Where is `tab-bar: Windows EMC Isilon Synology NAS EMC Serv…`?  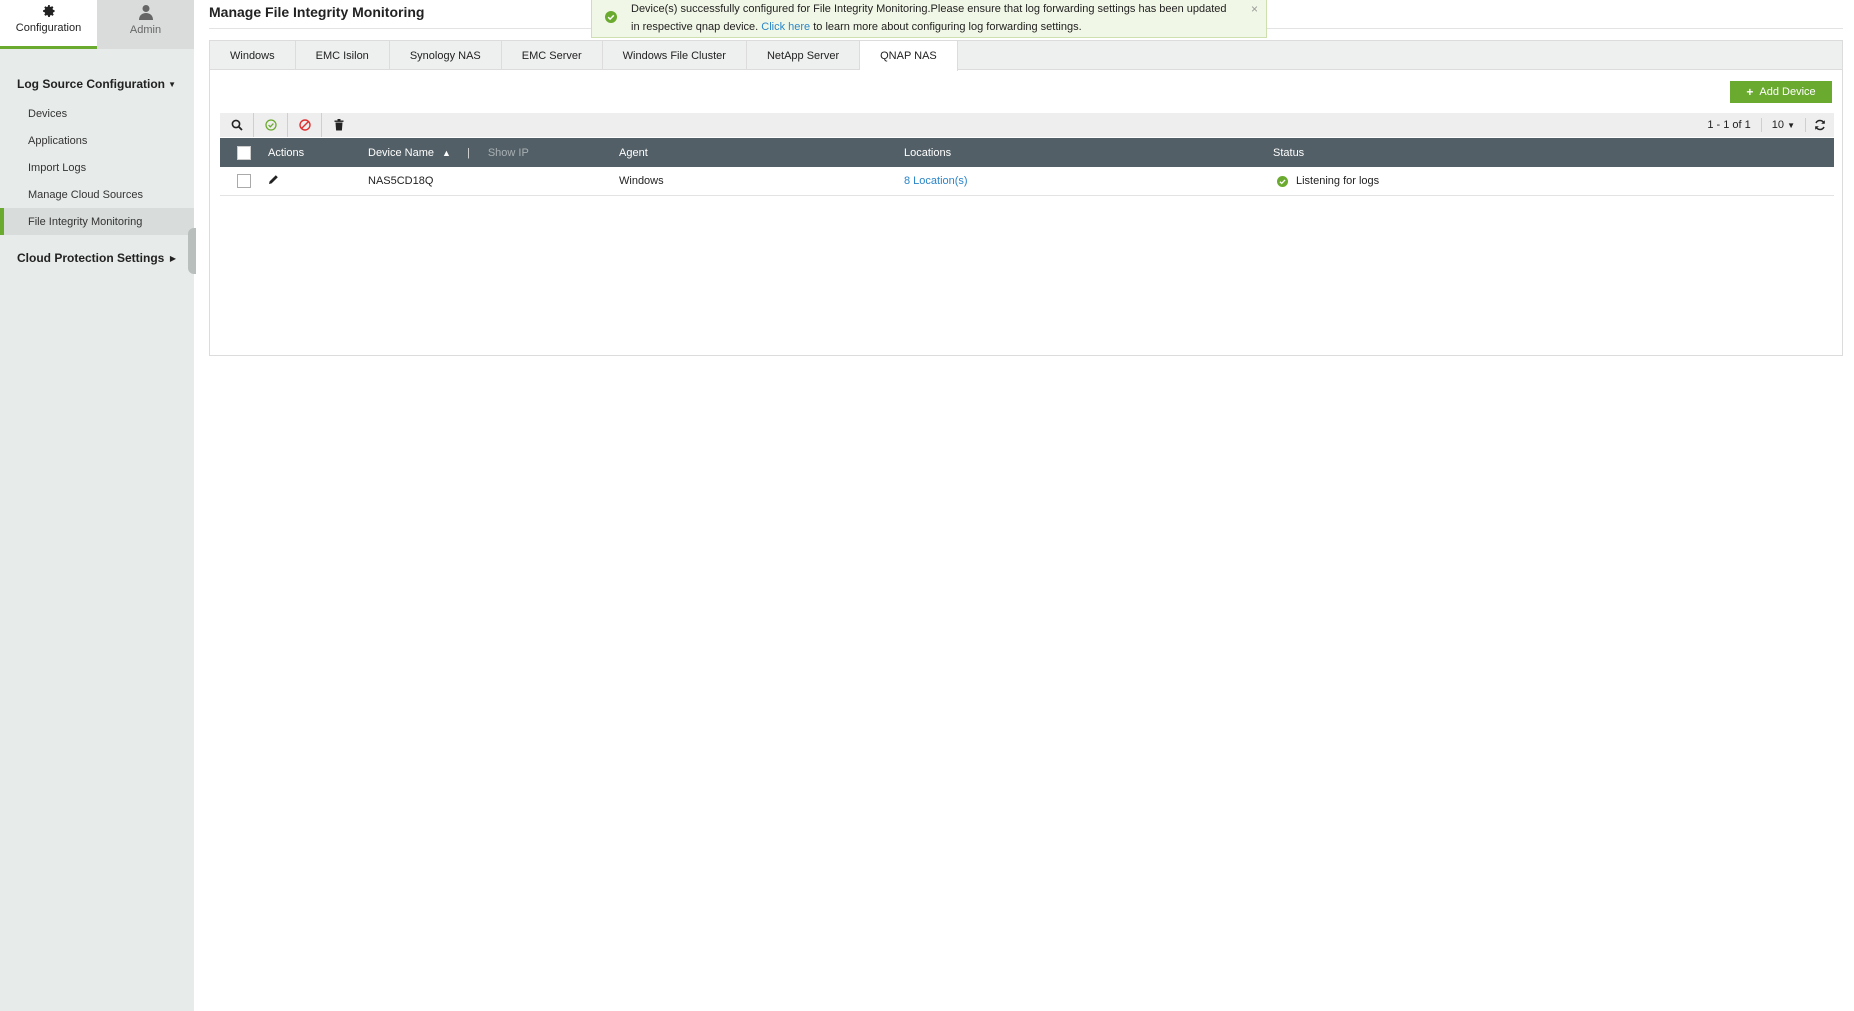
tab-bar: Windows EMC Isilon Synology NAS EMC Serv… is located at coordinates (1026, 56).